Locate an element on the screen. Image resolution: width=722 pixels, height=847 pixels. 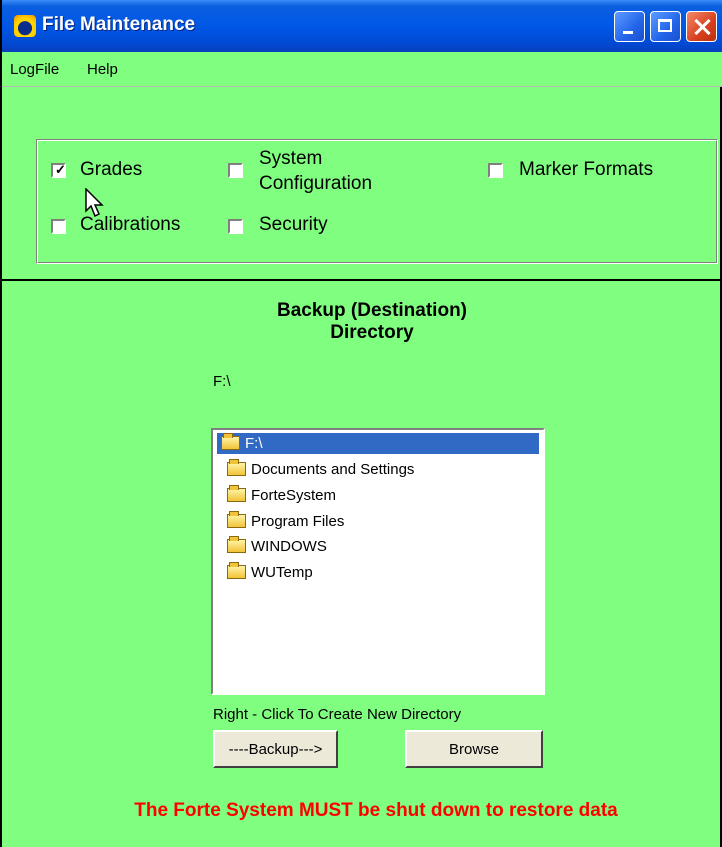
directory-item: Documents and Settings is located at coordinates (378, 469).